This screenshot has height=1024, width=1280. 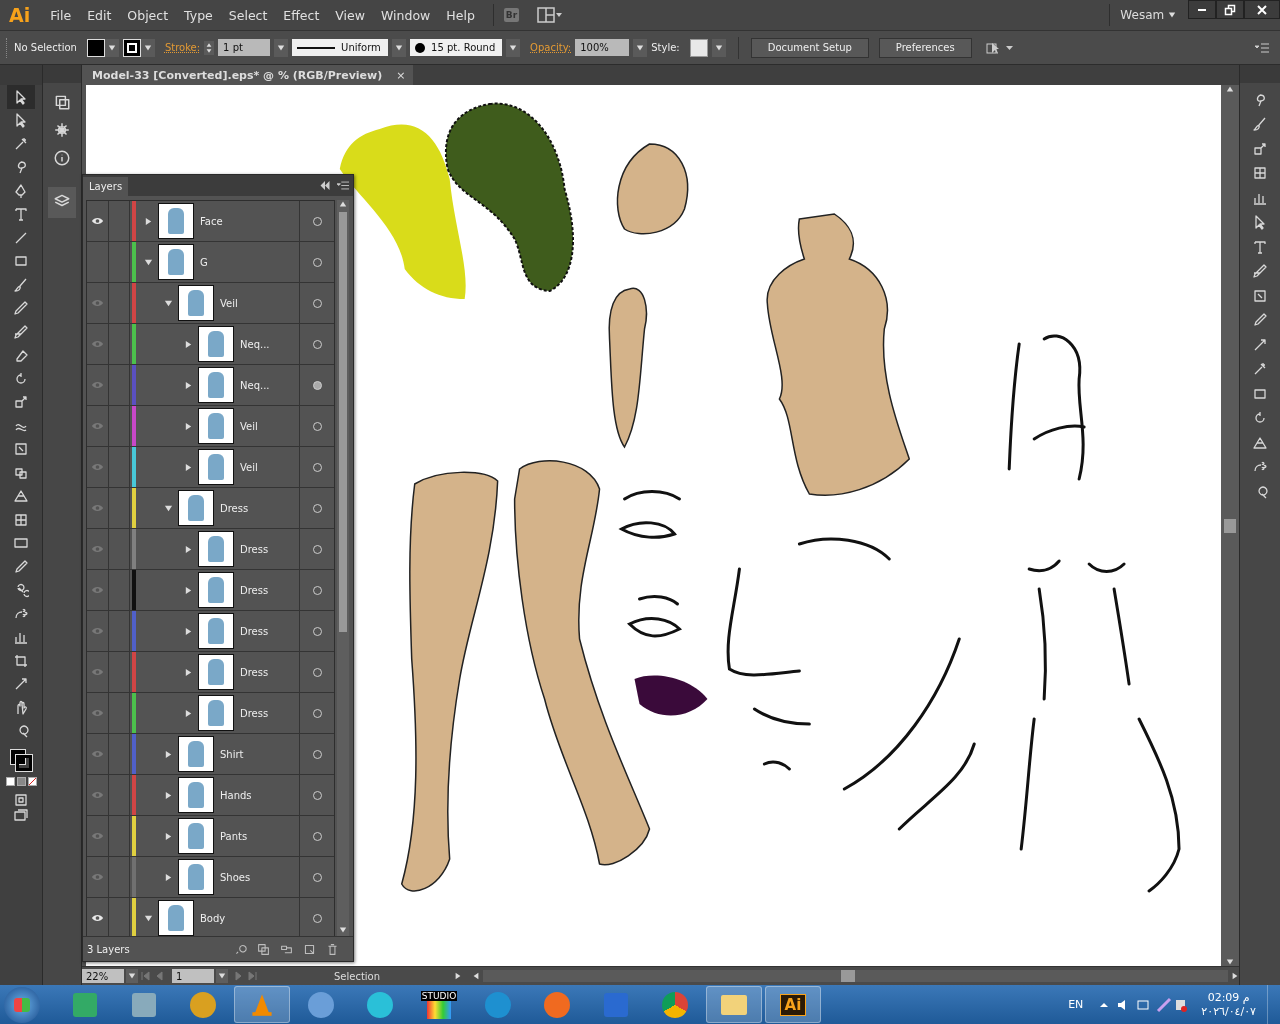 I want to click on magic-wand-icon, so click(x=21, y=143).